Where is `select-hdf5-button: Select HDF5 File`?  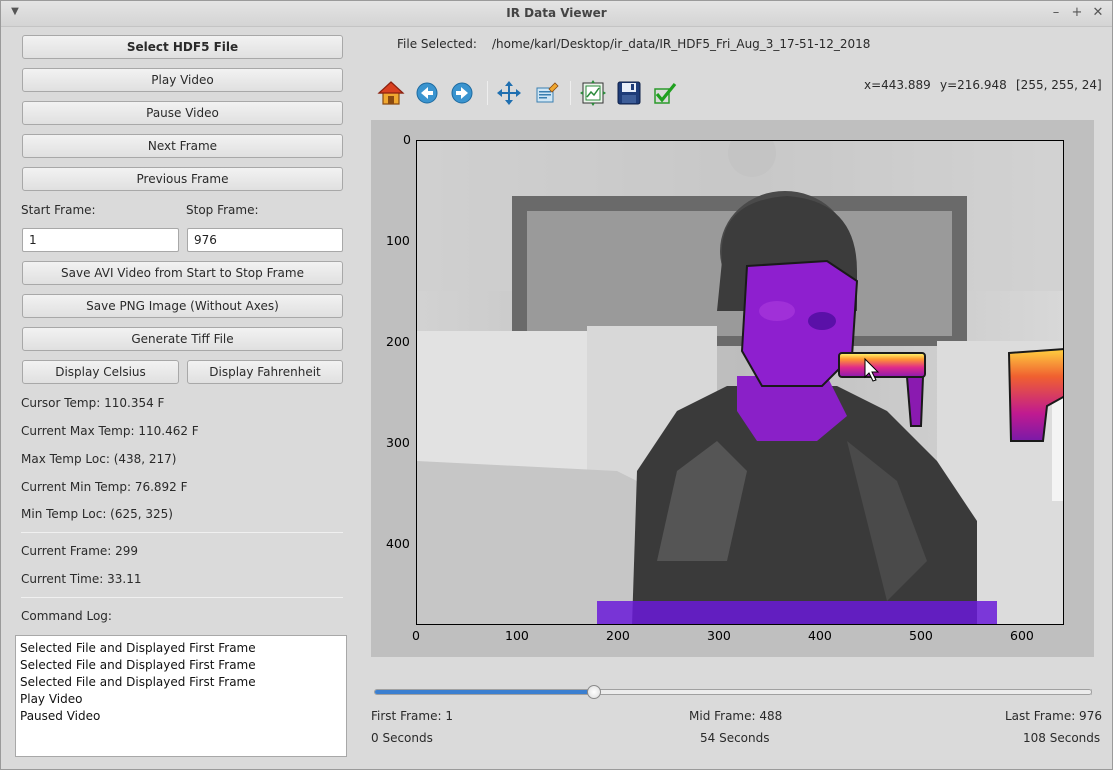 select-hdf5-button: Select HDF5 File is located at coordinates (182, 47).